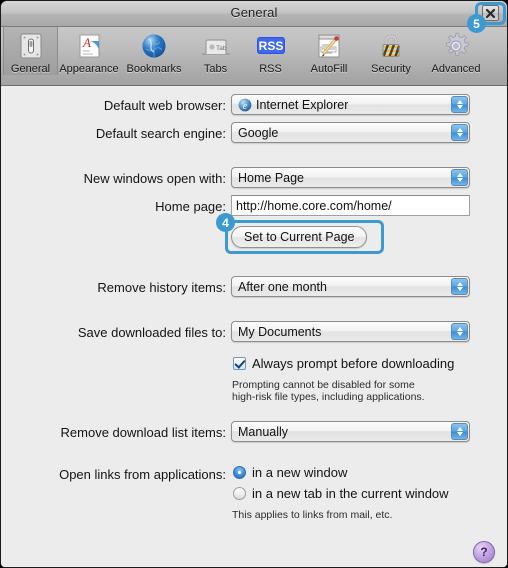 The height and width of the screenshot is (568, 508). I want to click on help-button: ?, so click(484, 552).